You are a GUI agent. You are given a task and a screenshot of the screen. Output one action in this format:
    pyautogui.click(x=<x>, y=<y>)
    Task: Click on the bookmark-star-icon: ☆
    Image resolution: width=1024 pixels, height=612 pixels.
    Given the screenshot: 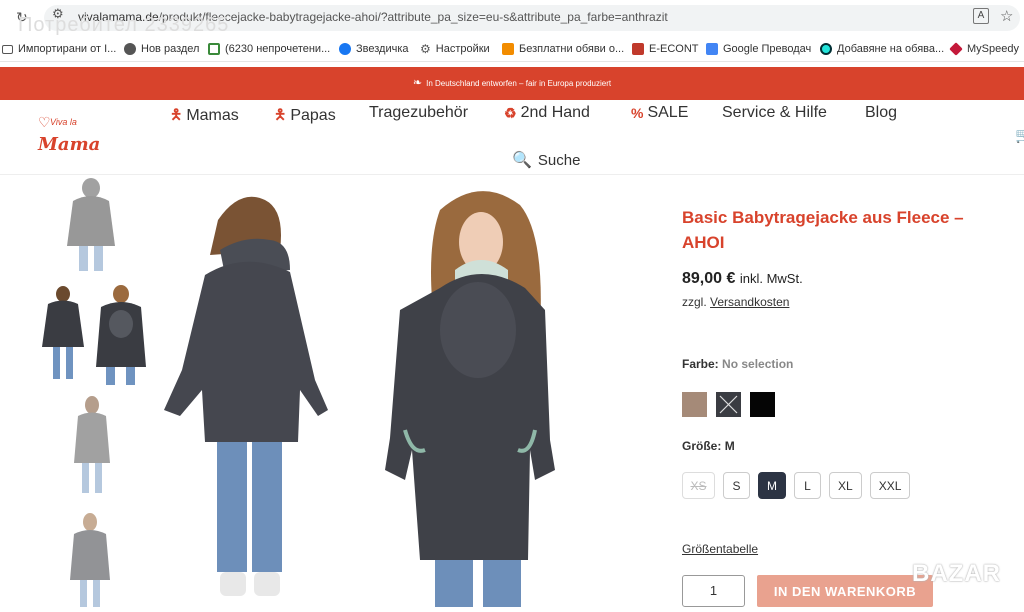 What is the action you would take?
    pyautogui.click(x=1006, y=16)
    